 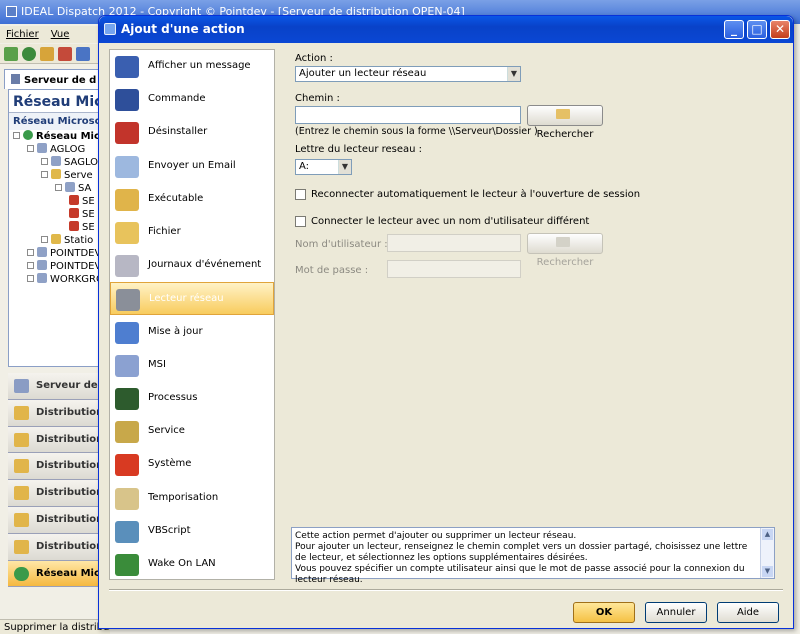 What do you see at coordinates (767, 571) in the screenshot?
I see `scroll-down-icon: ▼` at bounding box center [767, 571].